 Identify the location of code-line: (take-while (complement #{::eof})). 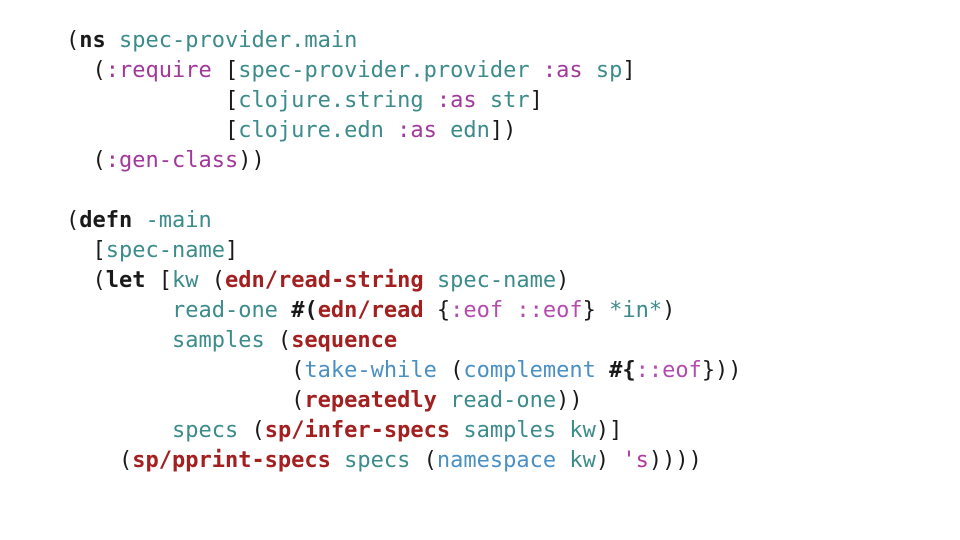
(404, 371).